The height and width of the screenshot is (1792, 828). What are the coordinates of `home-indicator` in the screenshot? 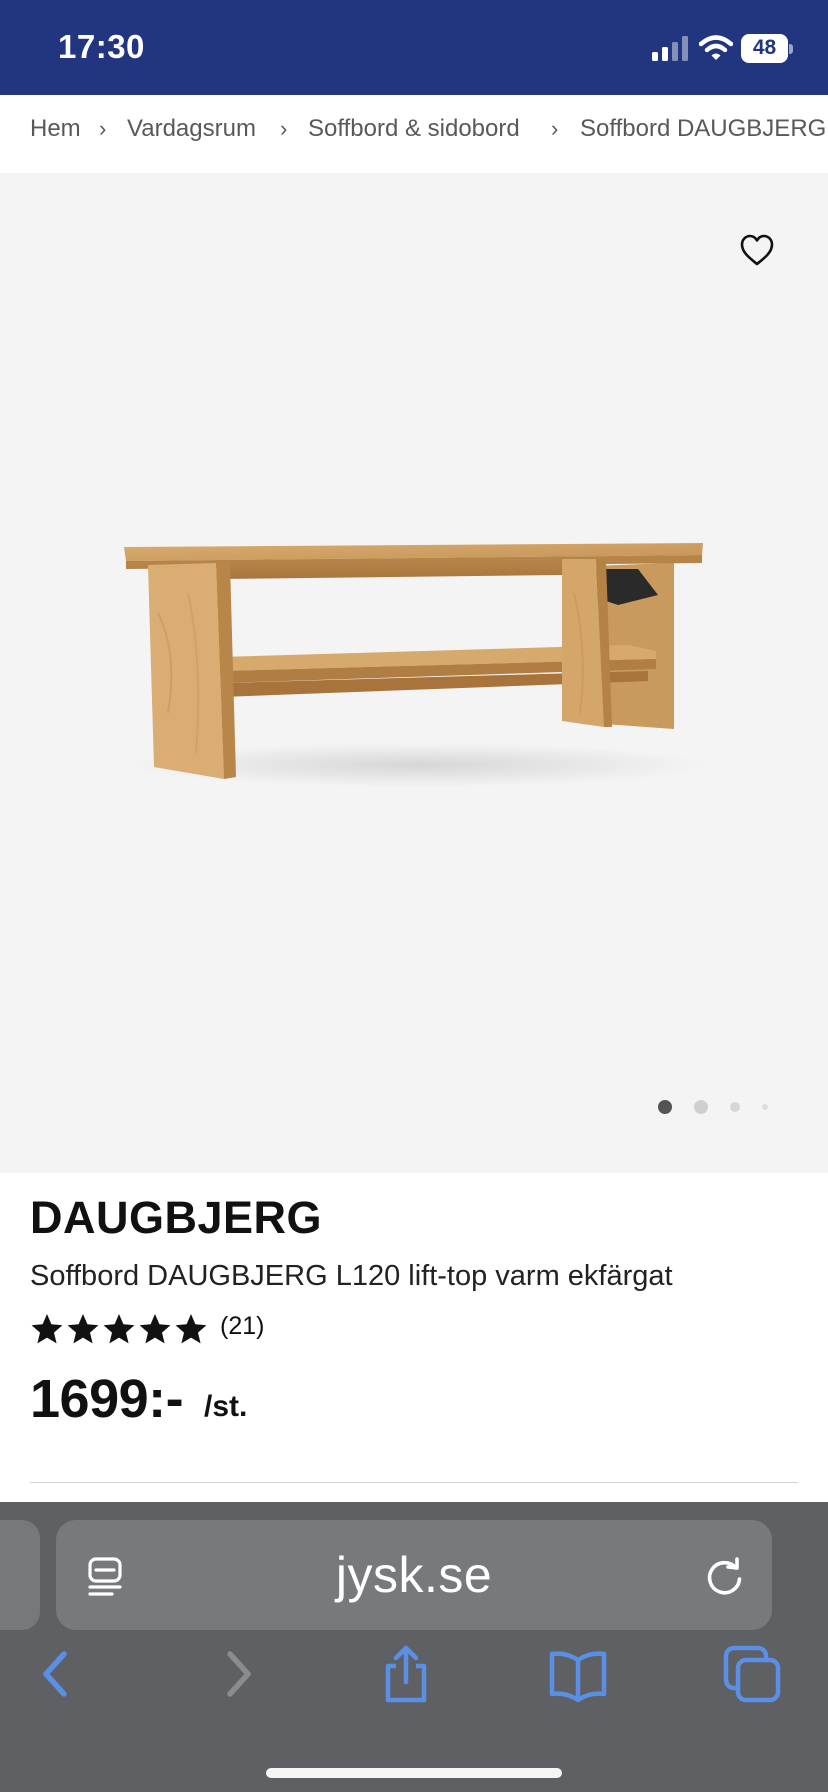 It's located at (414, 1773).